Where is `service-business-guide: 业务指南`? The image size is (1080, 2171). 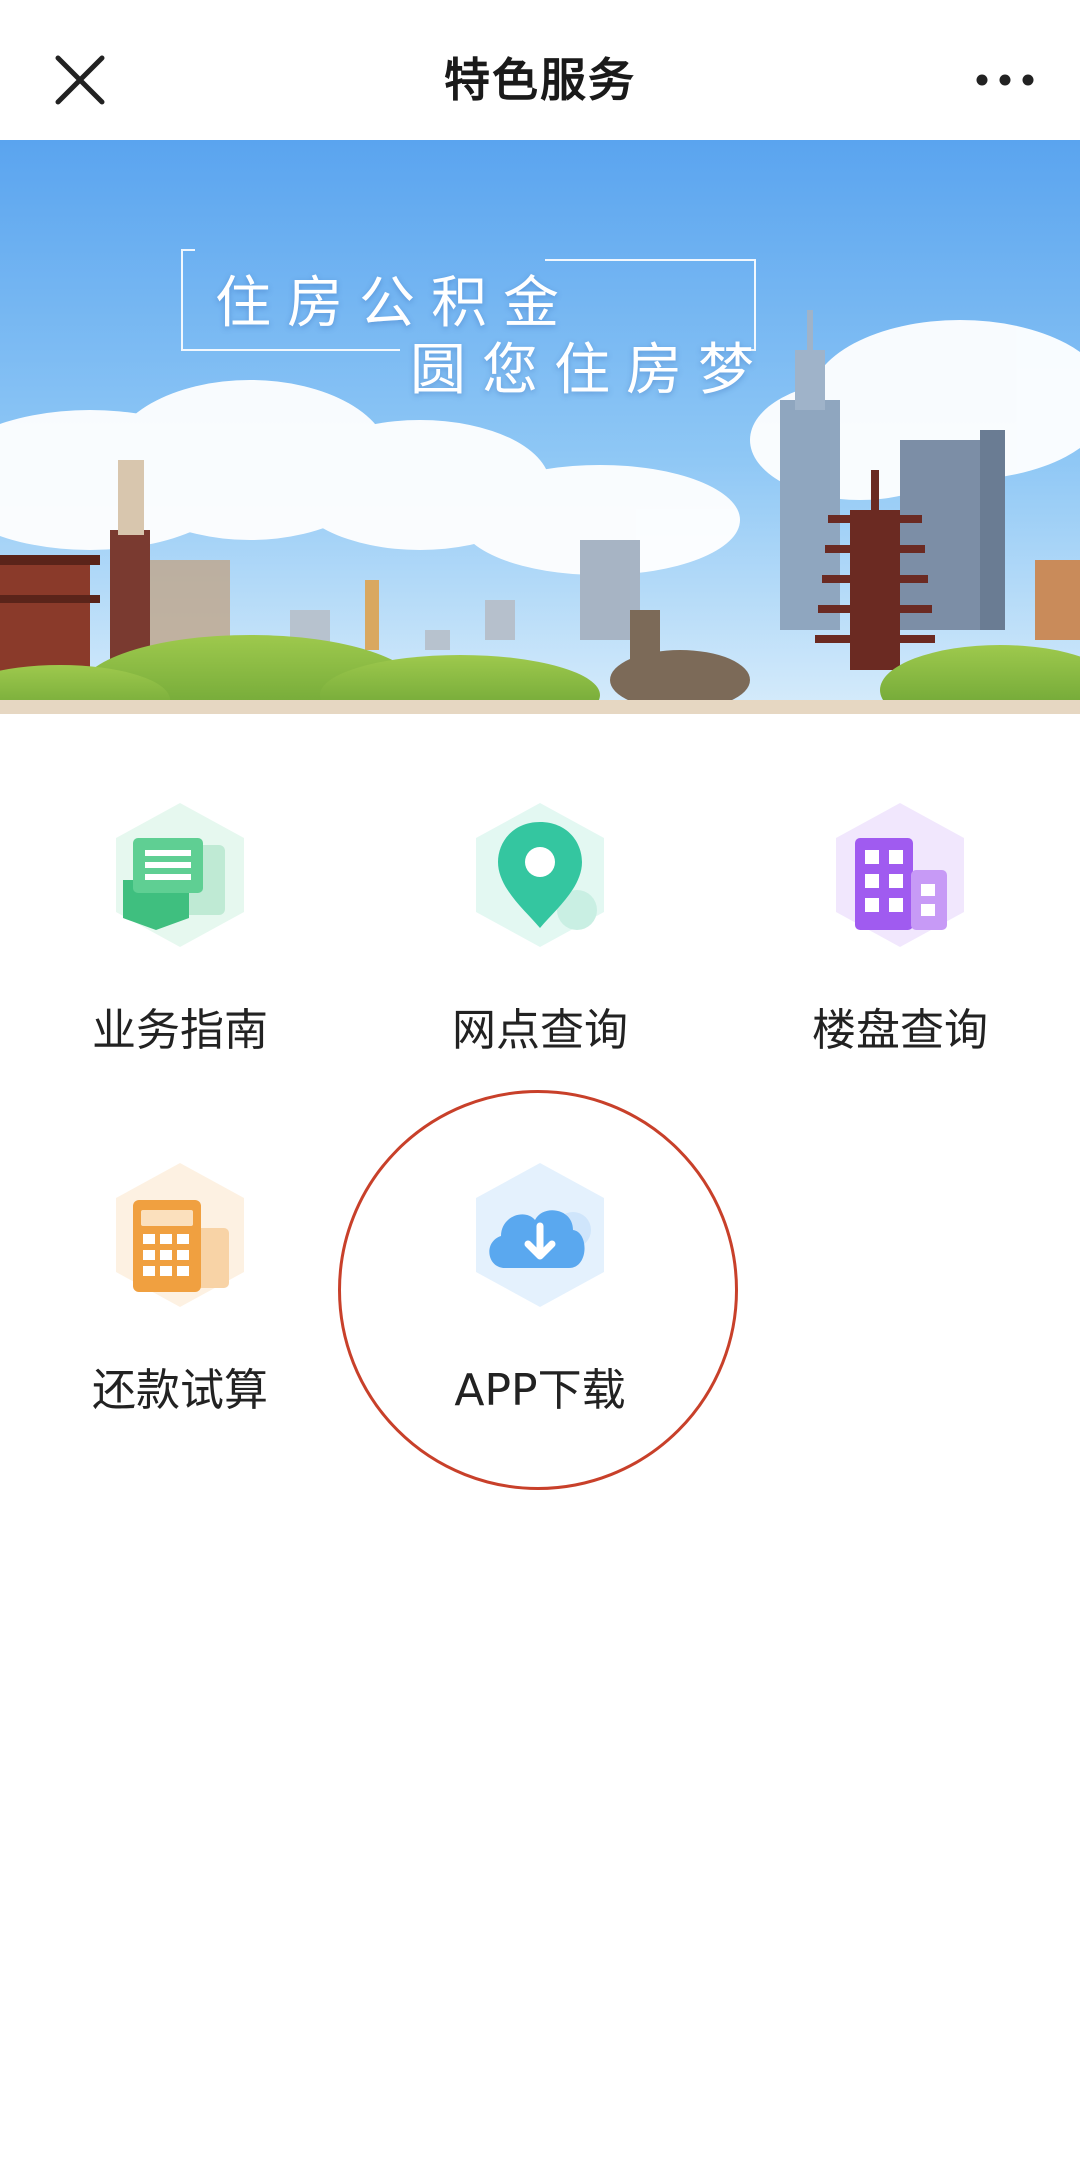
service-business-guide: 业务指南 is located at coordinates (180, 885).